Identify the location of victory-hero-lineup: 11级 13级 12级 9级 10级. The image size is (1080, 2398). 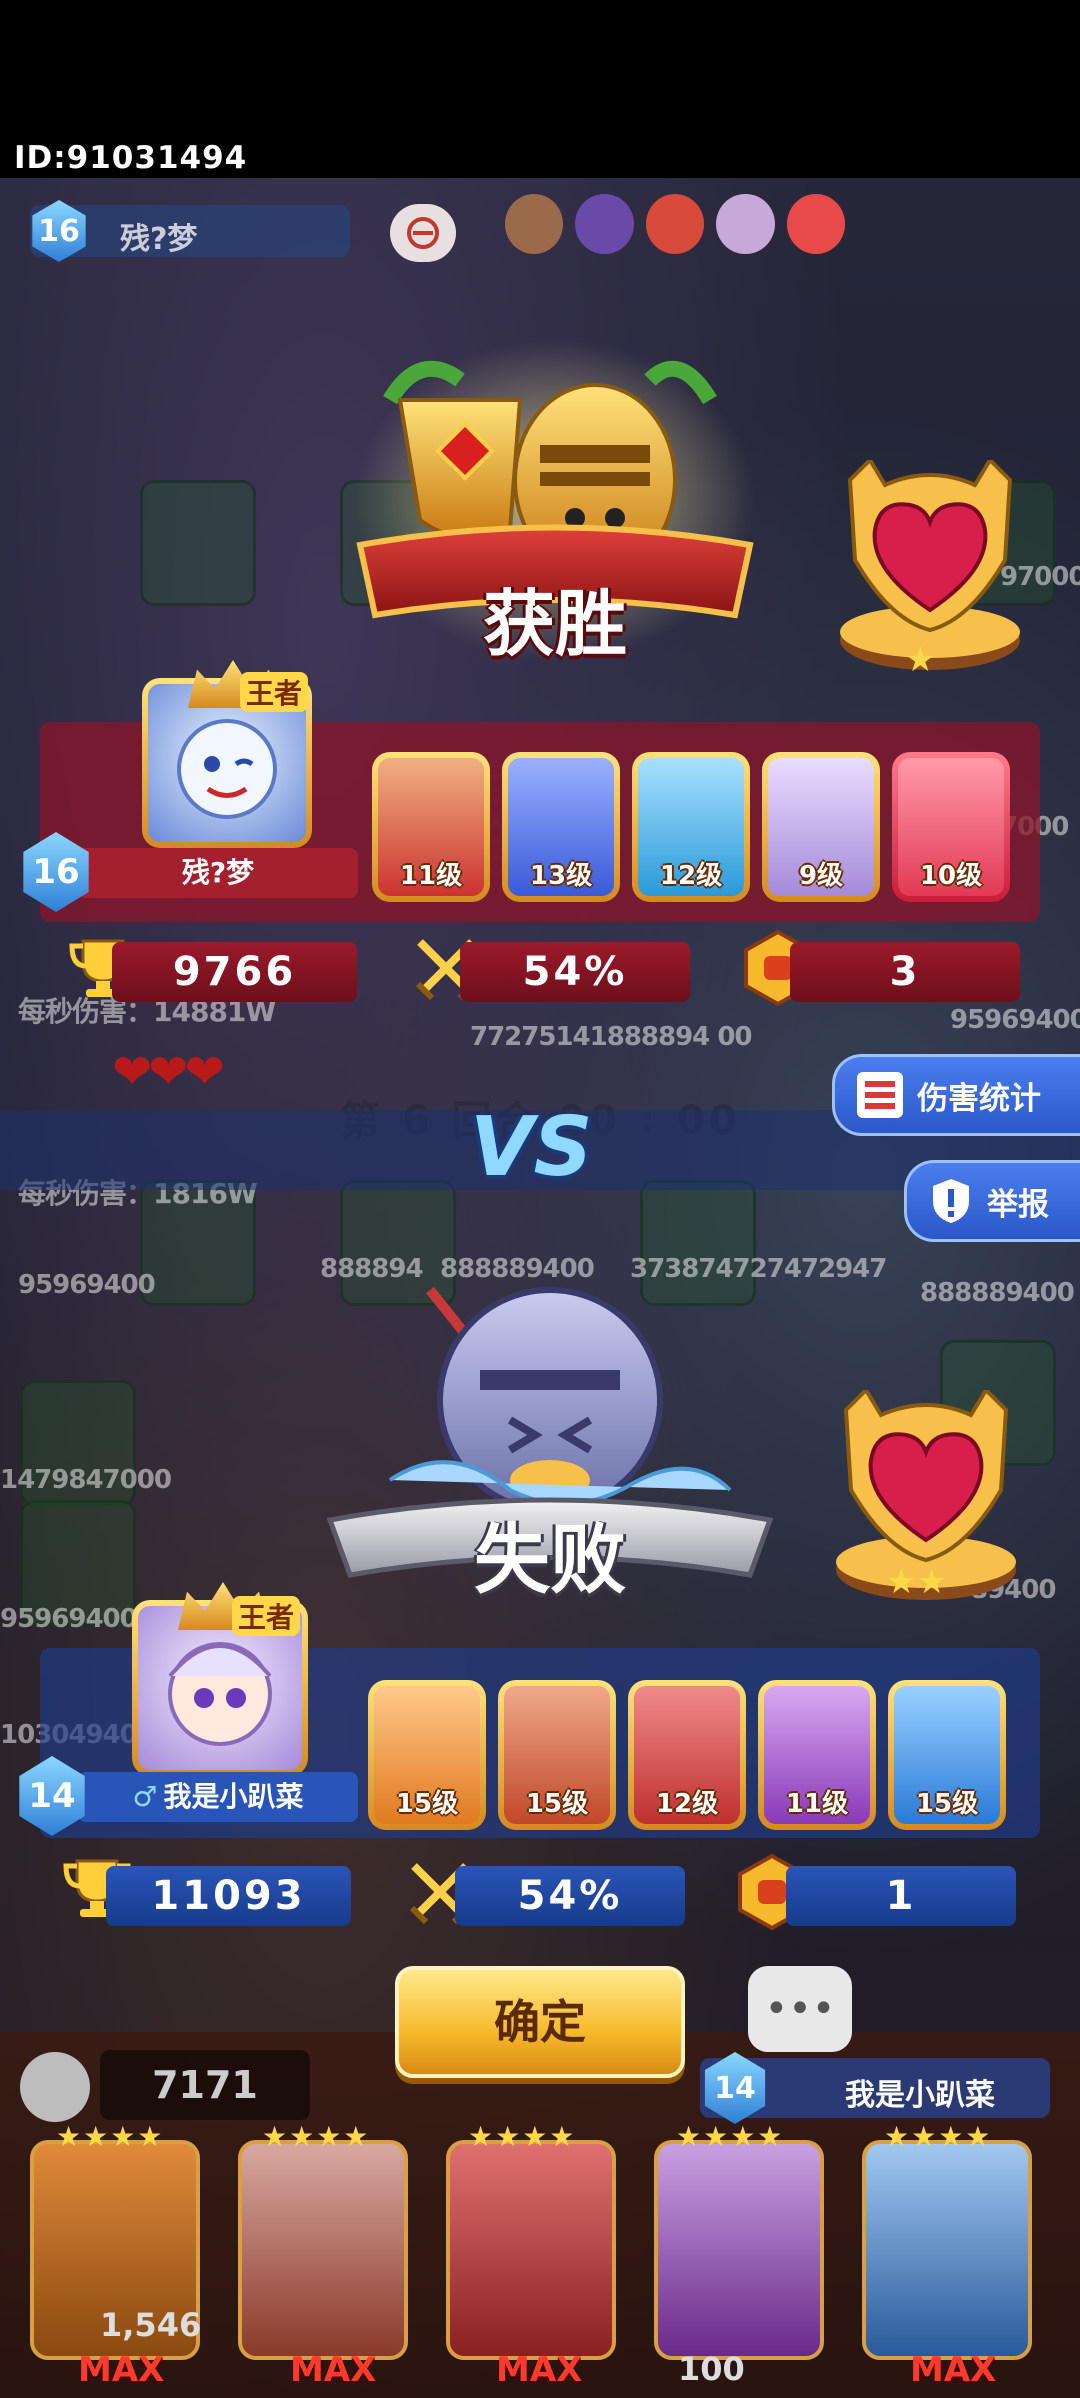
(691, 827).